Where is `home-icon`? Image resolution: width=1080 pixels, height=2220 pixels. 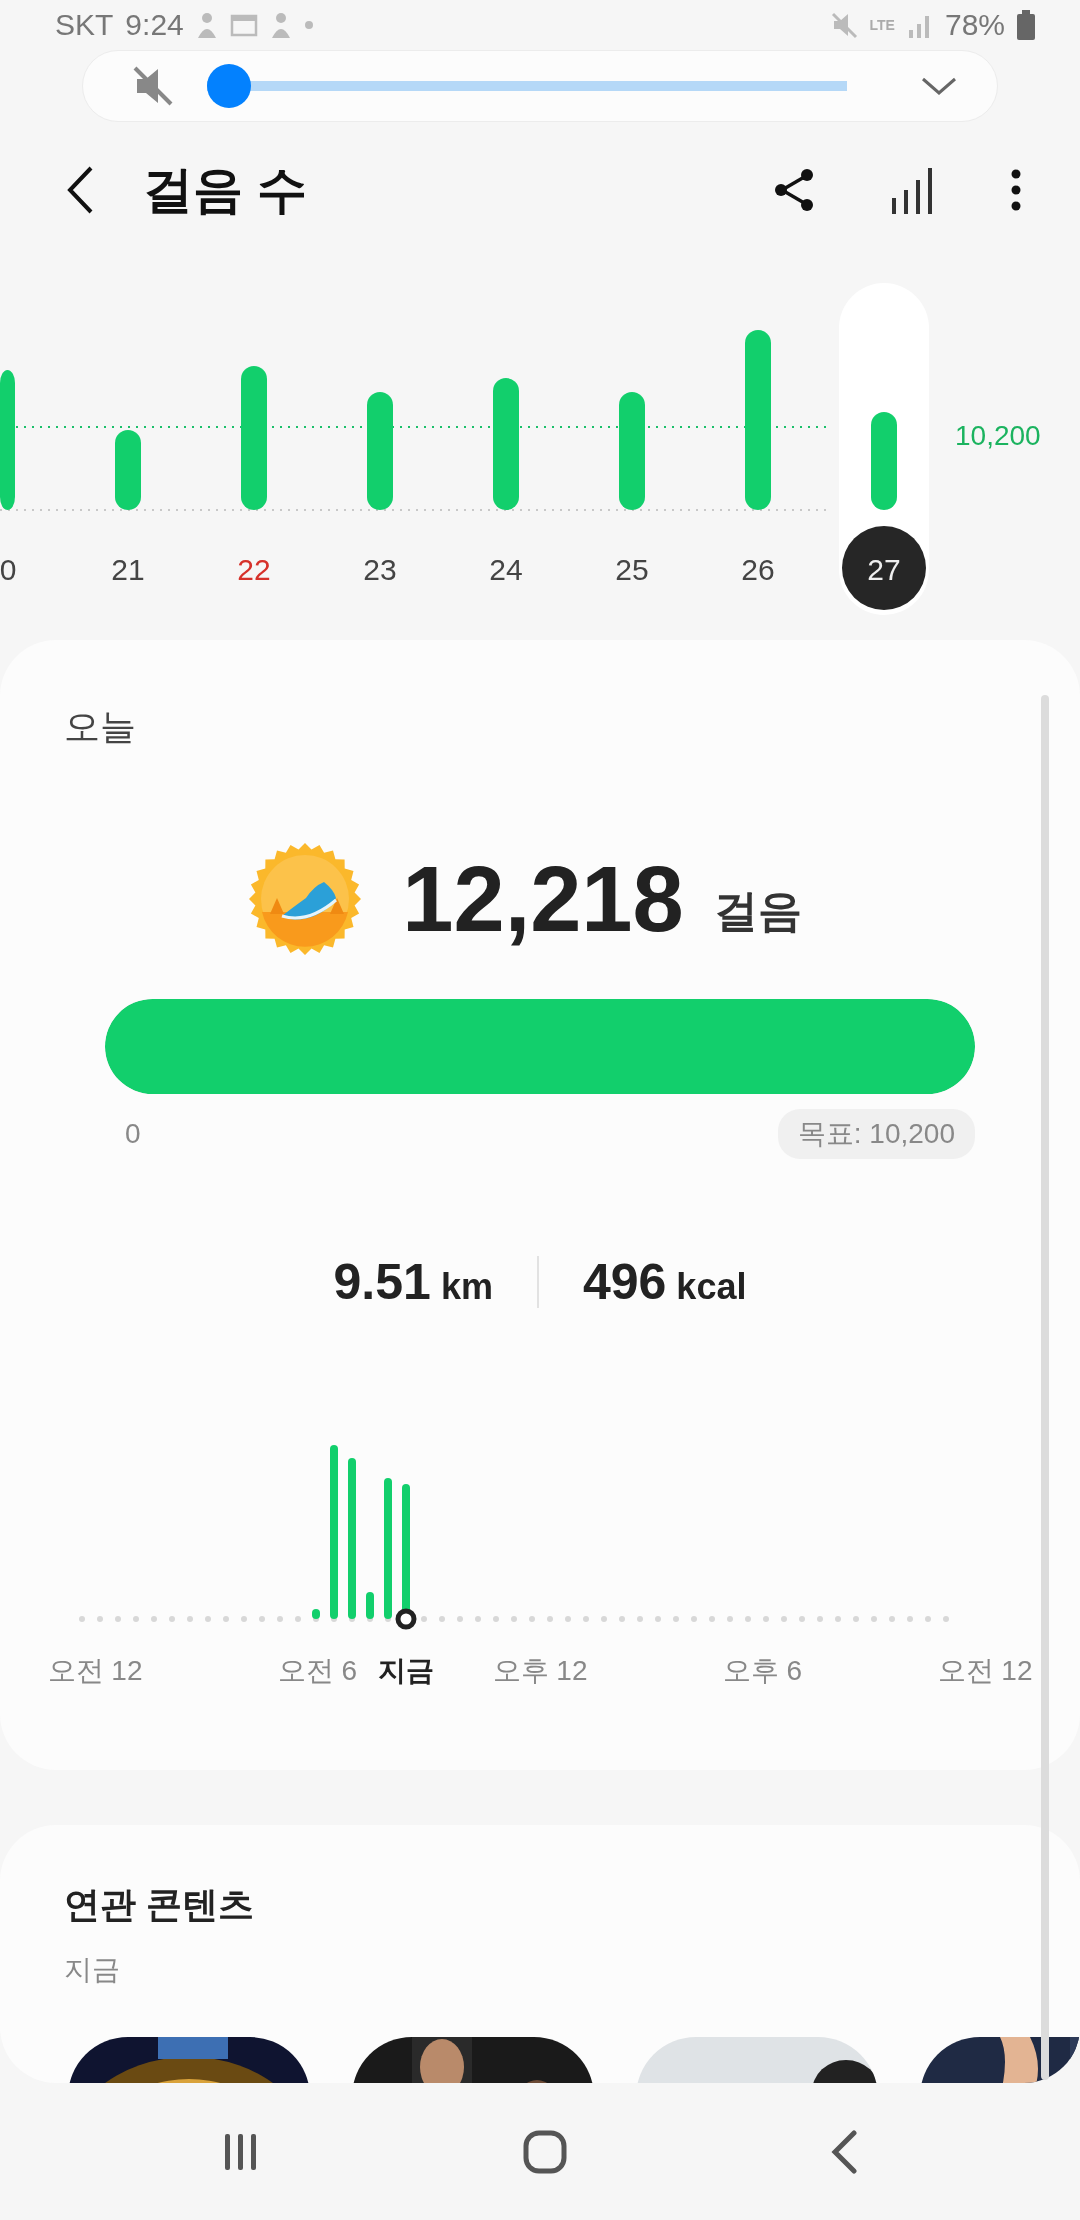 home-icon is located at coordinates (545, 2151).